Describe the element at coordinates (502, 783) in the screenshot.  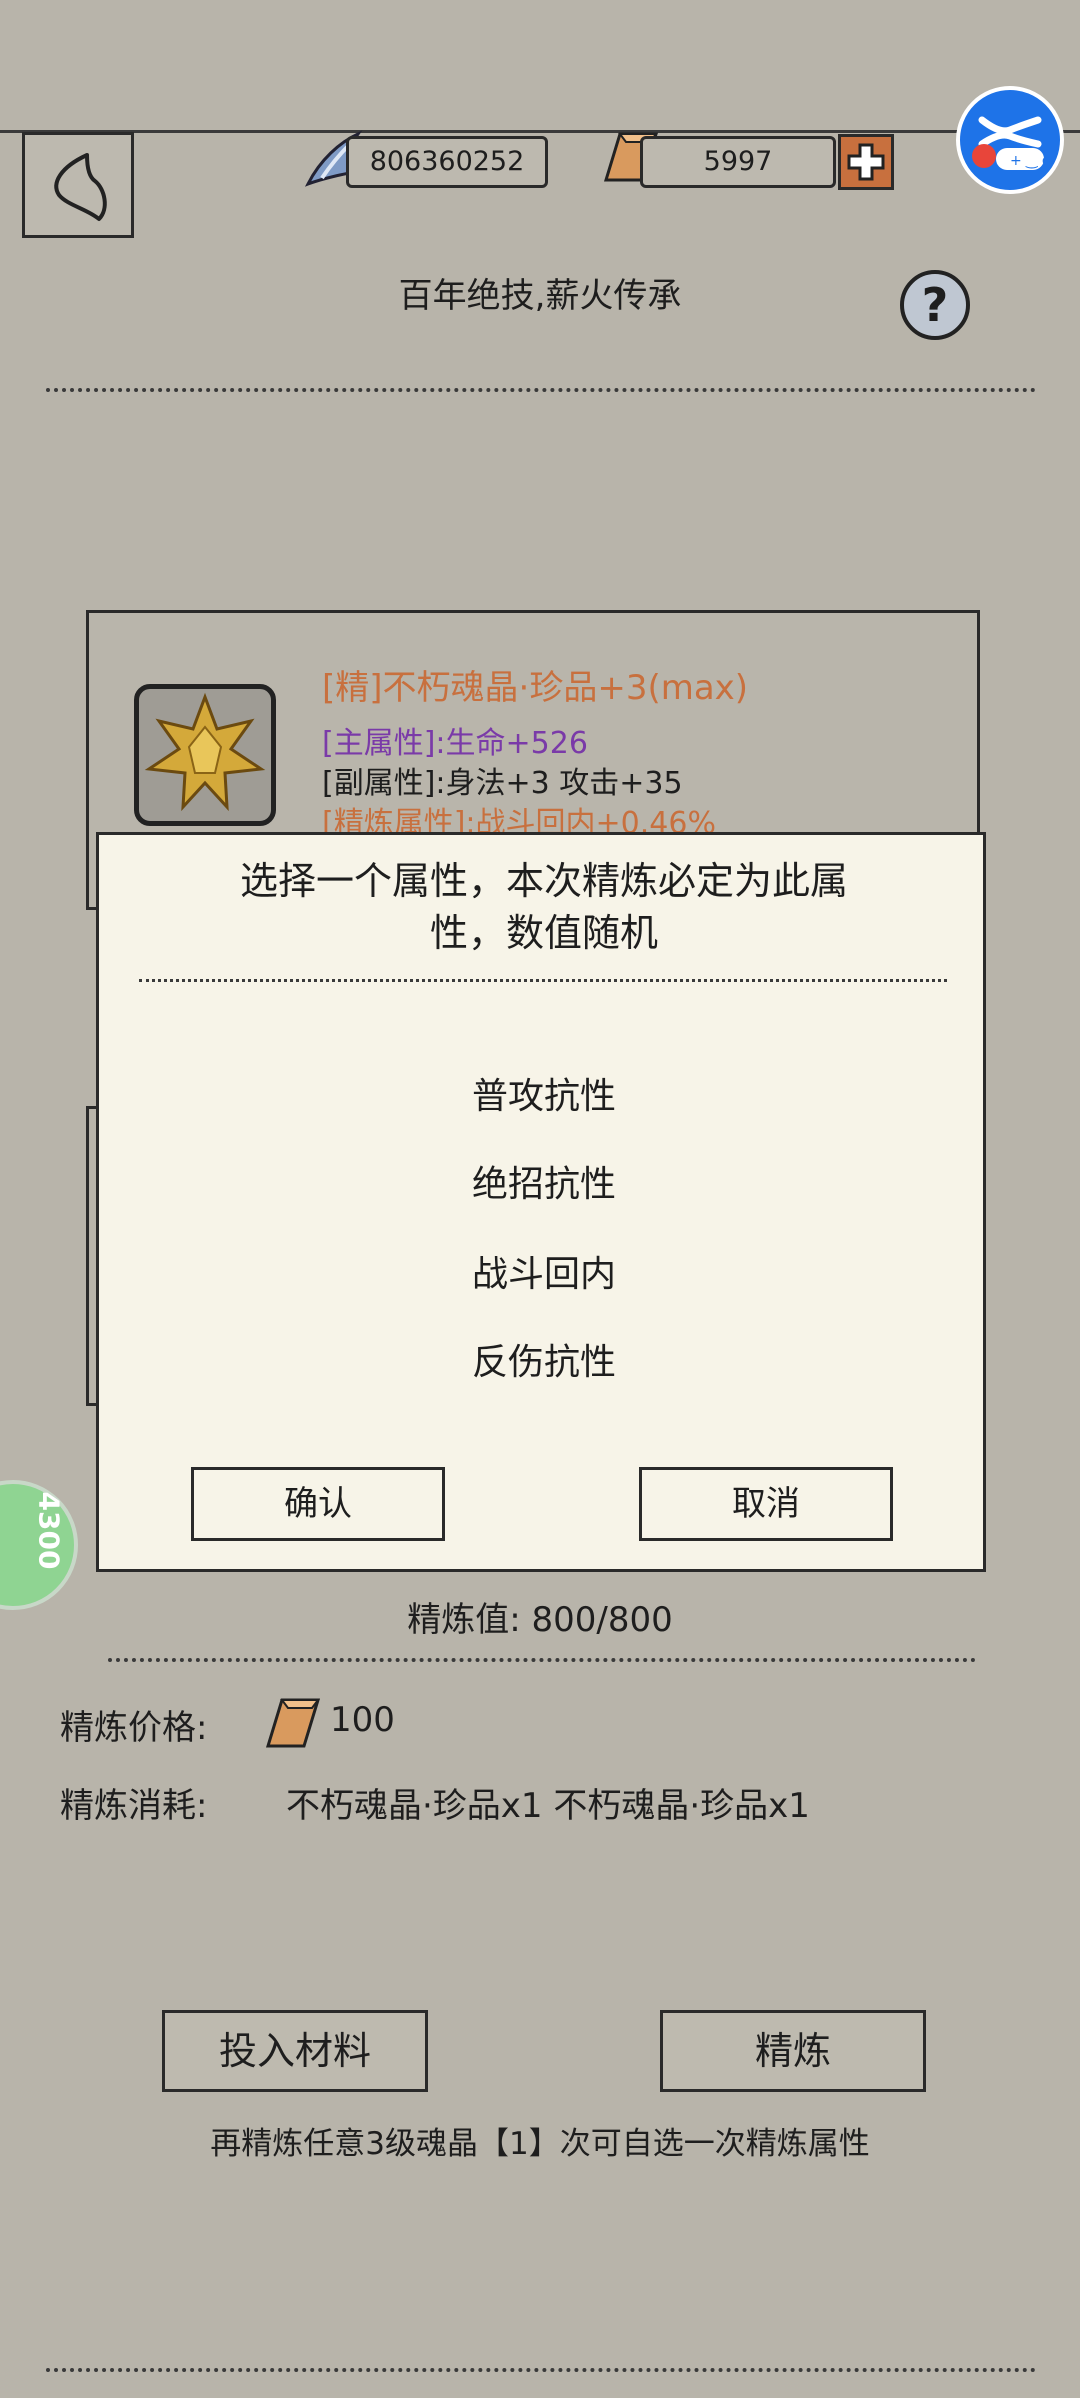
I see `item-sub-attr: [副属性]:身法+3 攻击+35` at that location.